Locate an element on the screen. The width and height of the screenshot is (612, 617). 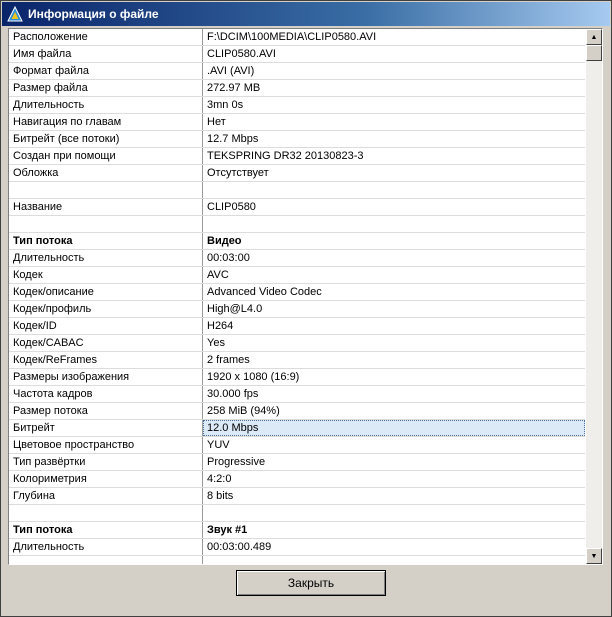
table-row: Имя файла CLIP0580.AVI is located at coordinates (297, 54).